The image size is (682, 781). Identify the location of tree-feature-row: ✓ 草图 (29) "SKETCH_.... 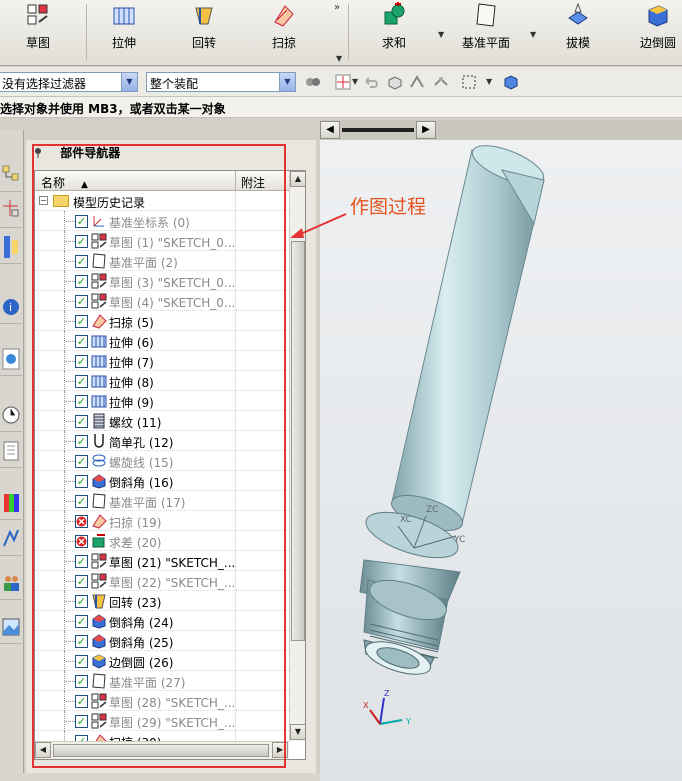
(162, 721).